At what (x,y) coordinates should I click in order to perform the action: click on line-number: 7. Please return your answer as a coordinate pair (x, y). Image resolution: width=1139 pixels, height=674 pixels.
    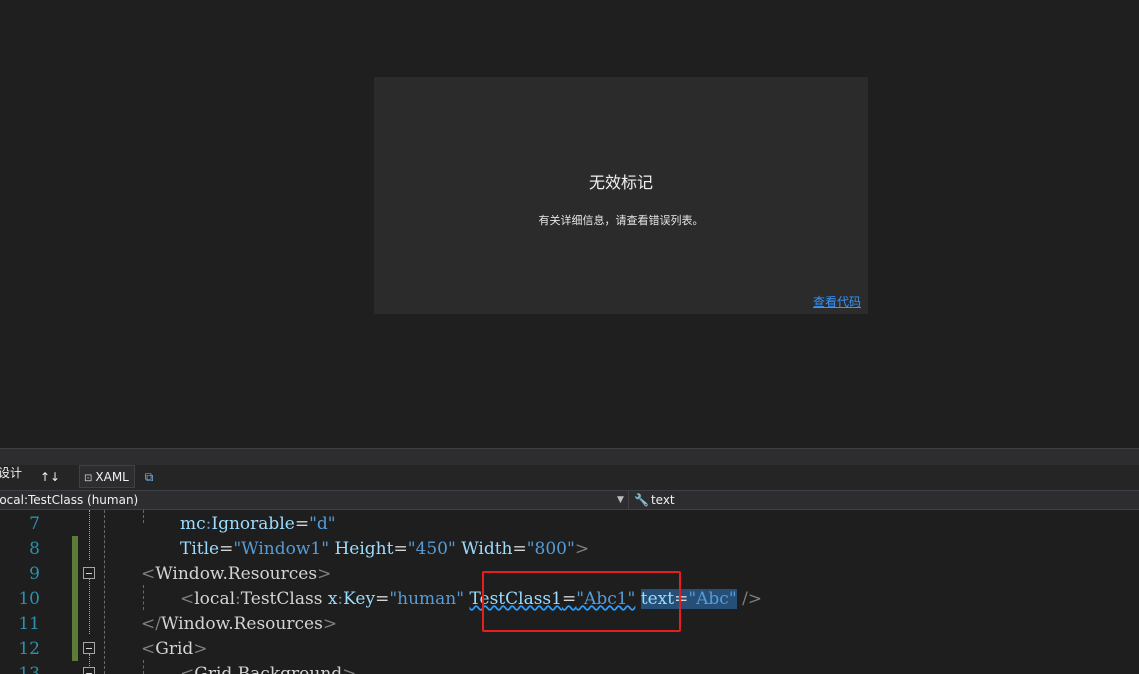
    Looking at the image, I should click on (34, 524).